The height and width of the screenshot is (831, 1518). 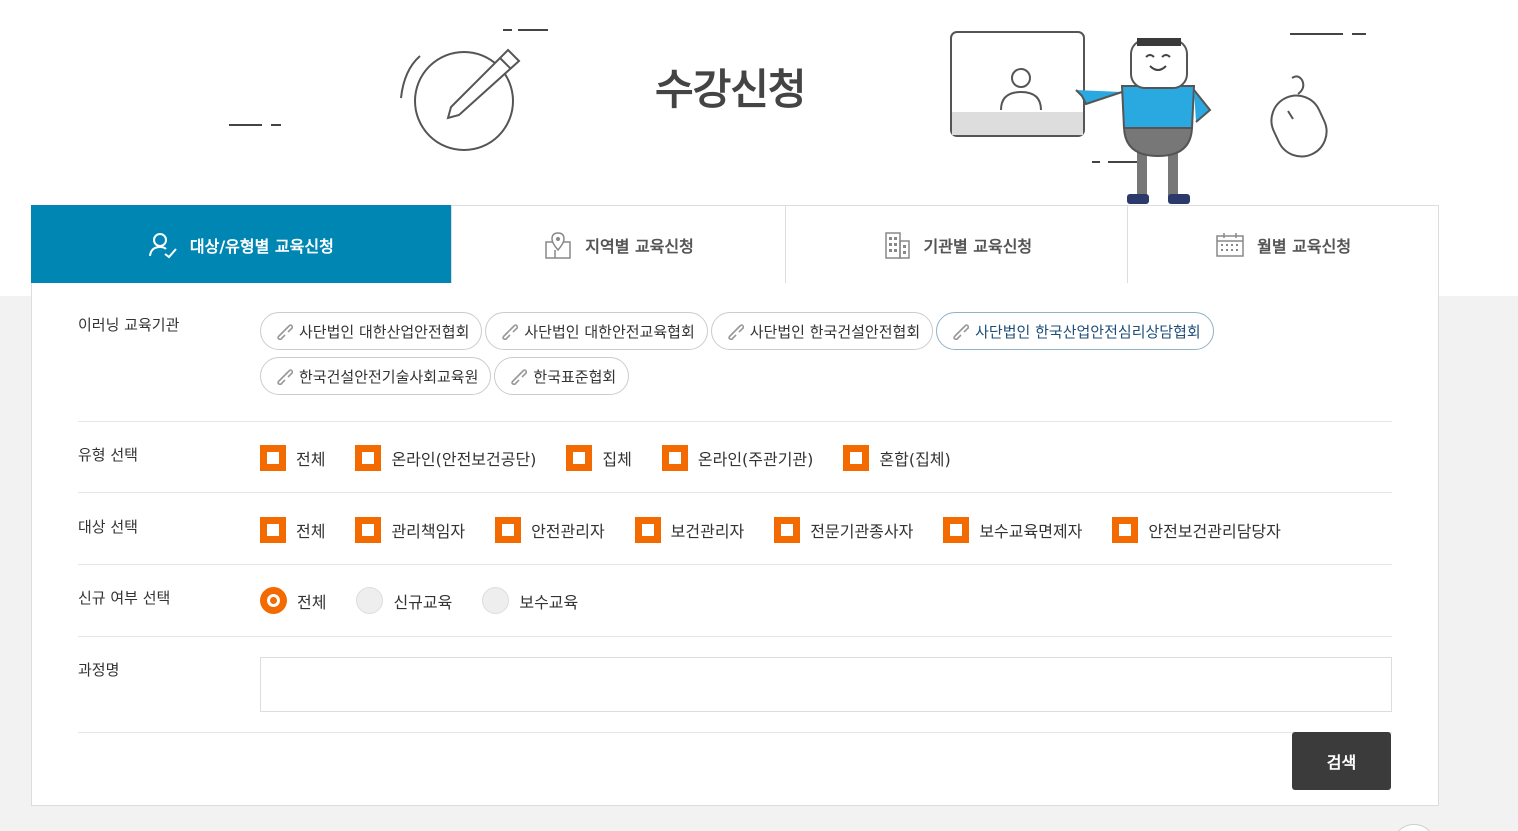 What do you see at coordinates (1143, 121) in the screenshot?
I see `character-illustration` at bounding box center [1143, 121].